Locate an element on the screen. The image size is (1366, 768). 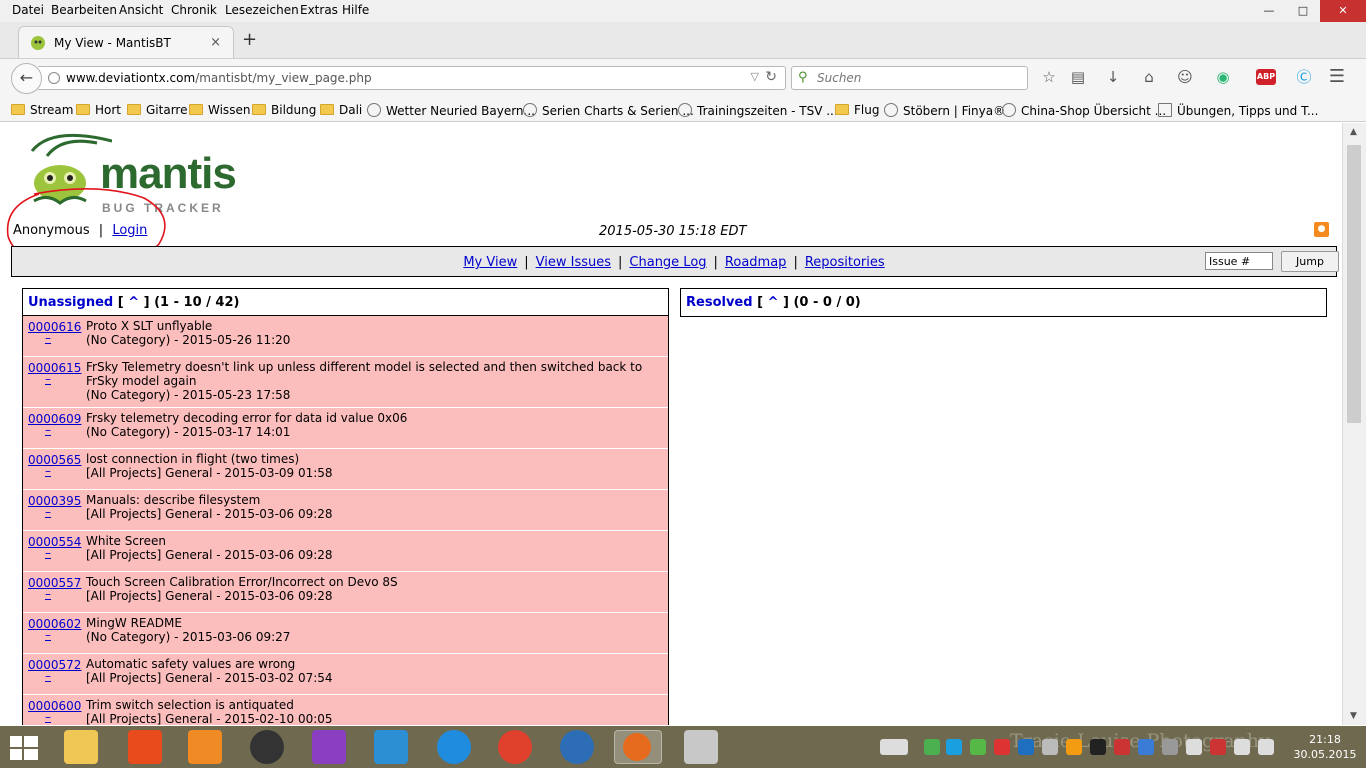
download-icon: ↓ is located at coordinates (1113, 77).